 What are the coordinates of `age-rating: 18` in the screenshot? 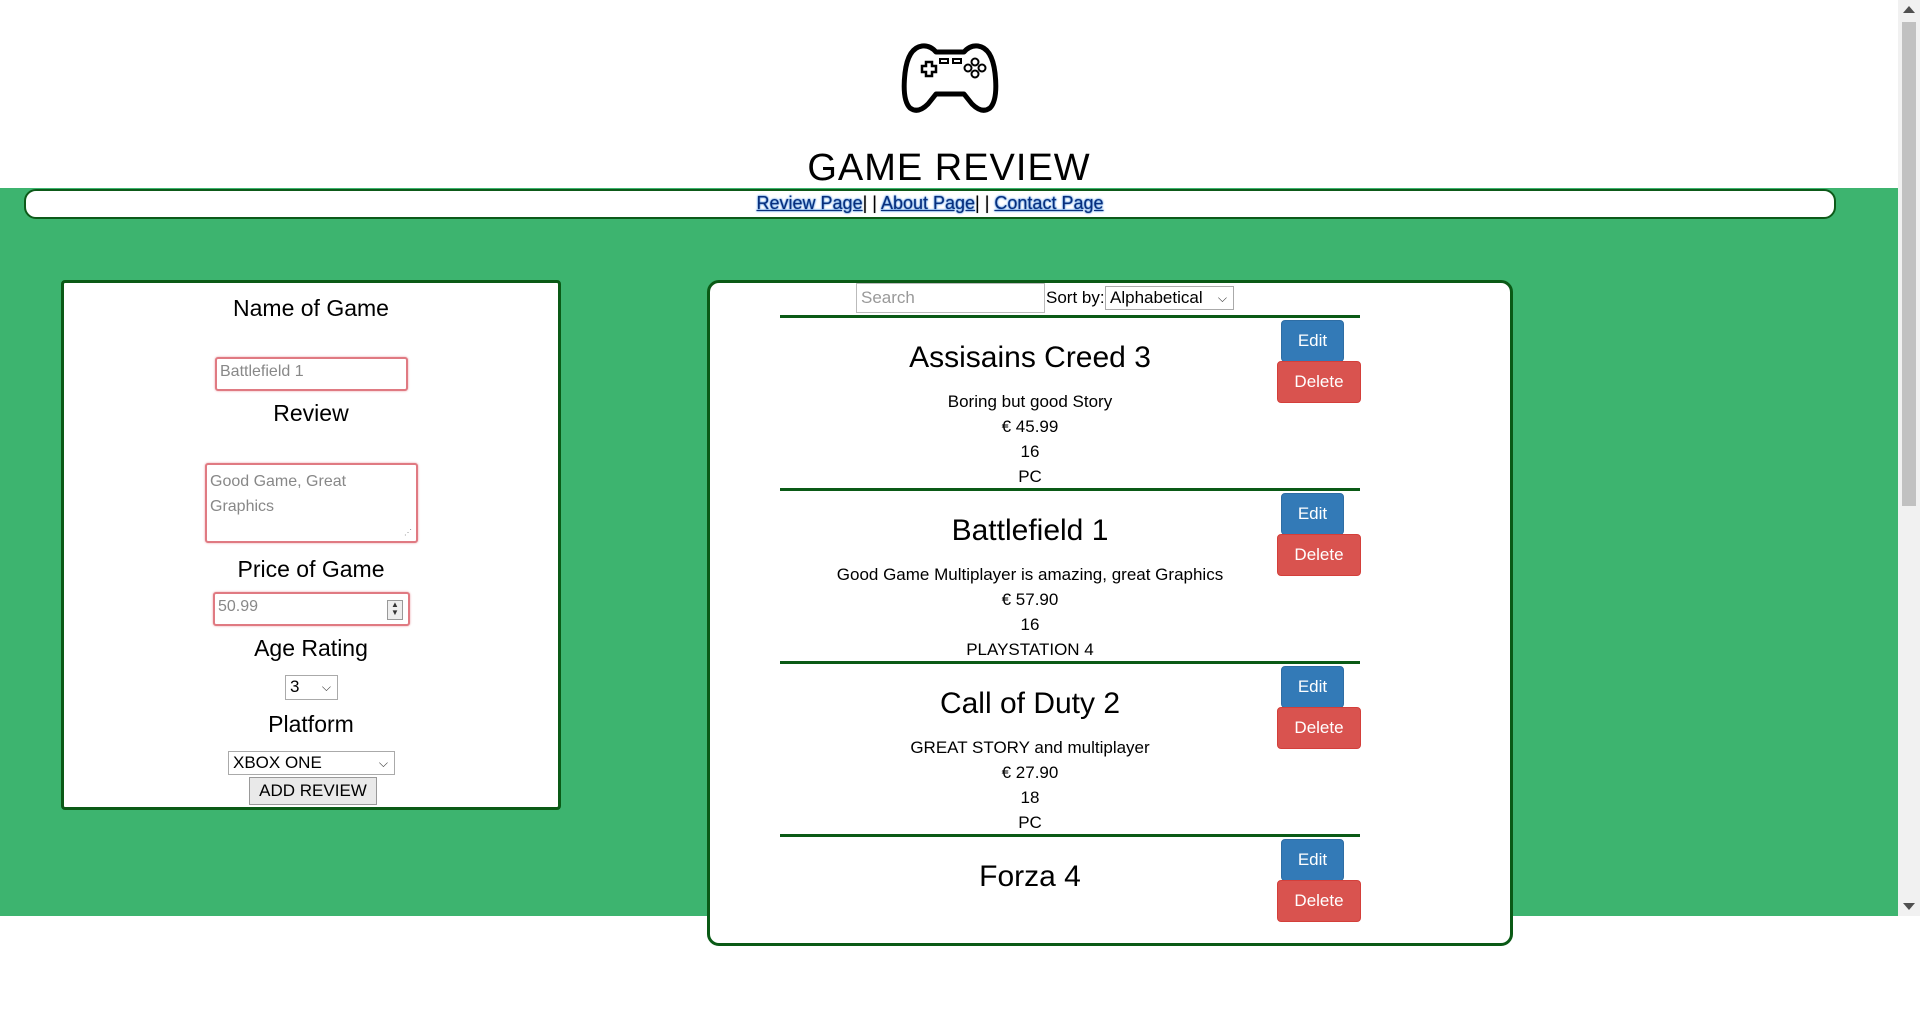 It's located at (1030, 797).